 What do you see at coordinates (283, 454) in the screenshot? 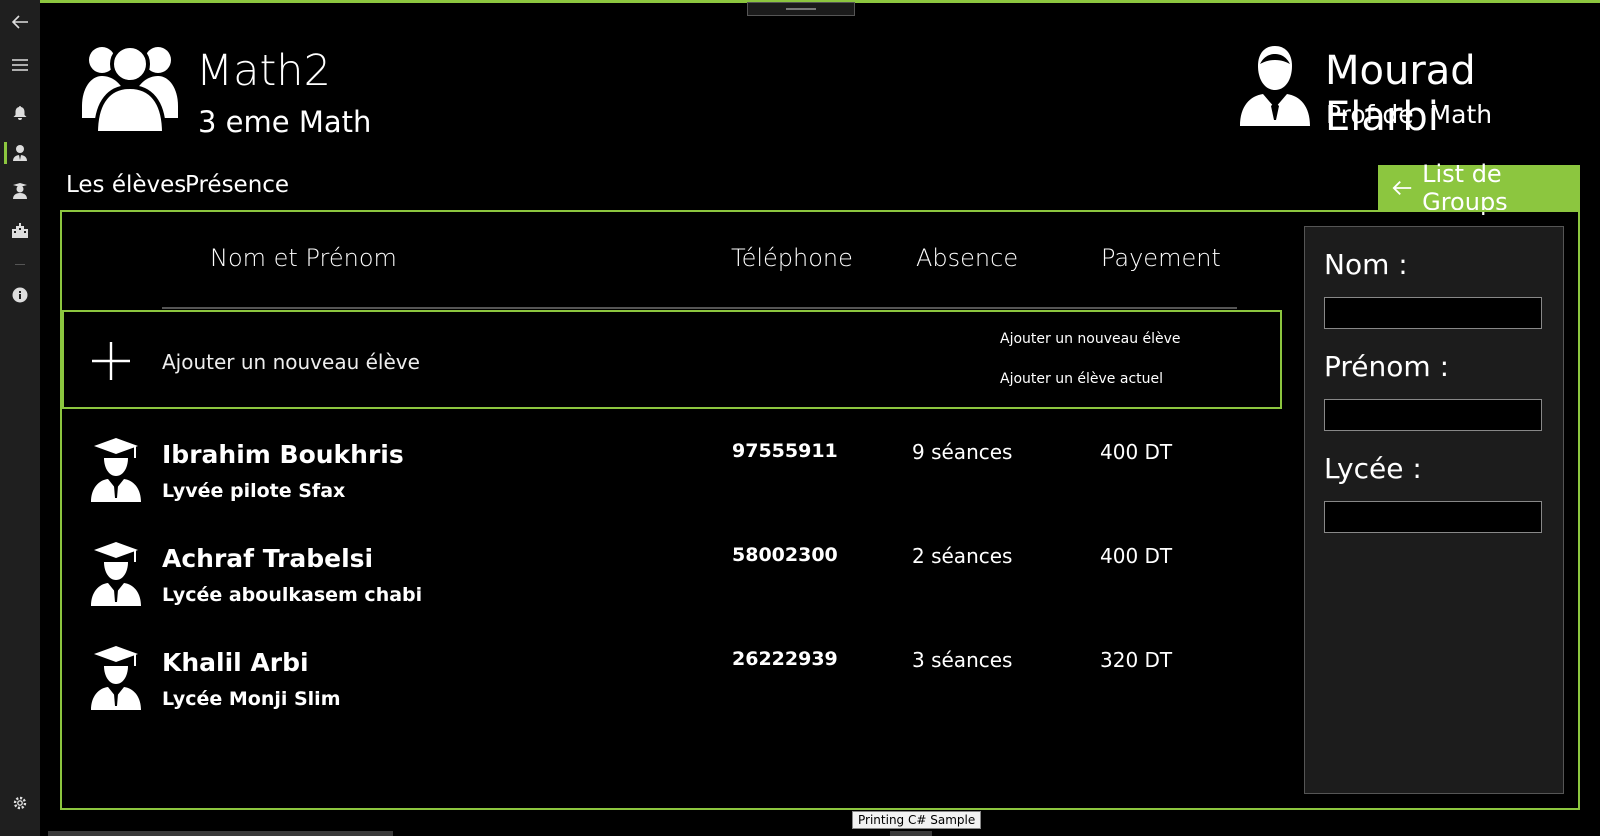
I see `student-name: Ibrahim Boukhris` at bounding box center [283, 454].